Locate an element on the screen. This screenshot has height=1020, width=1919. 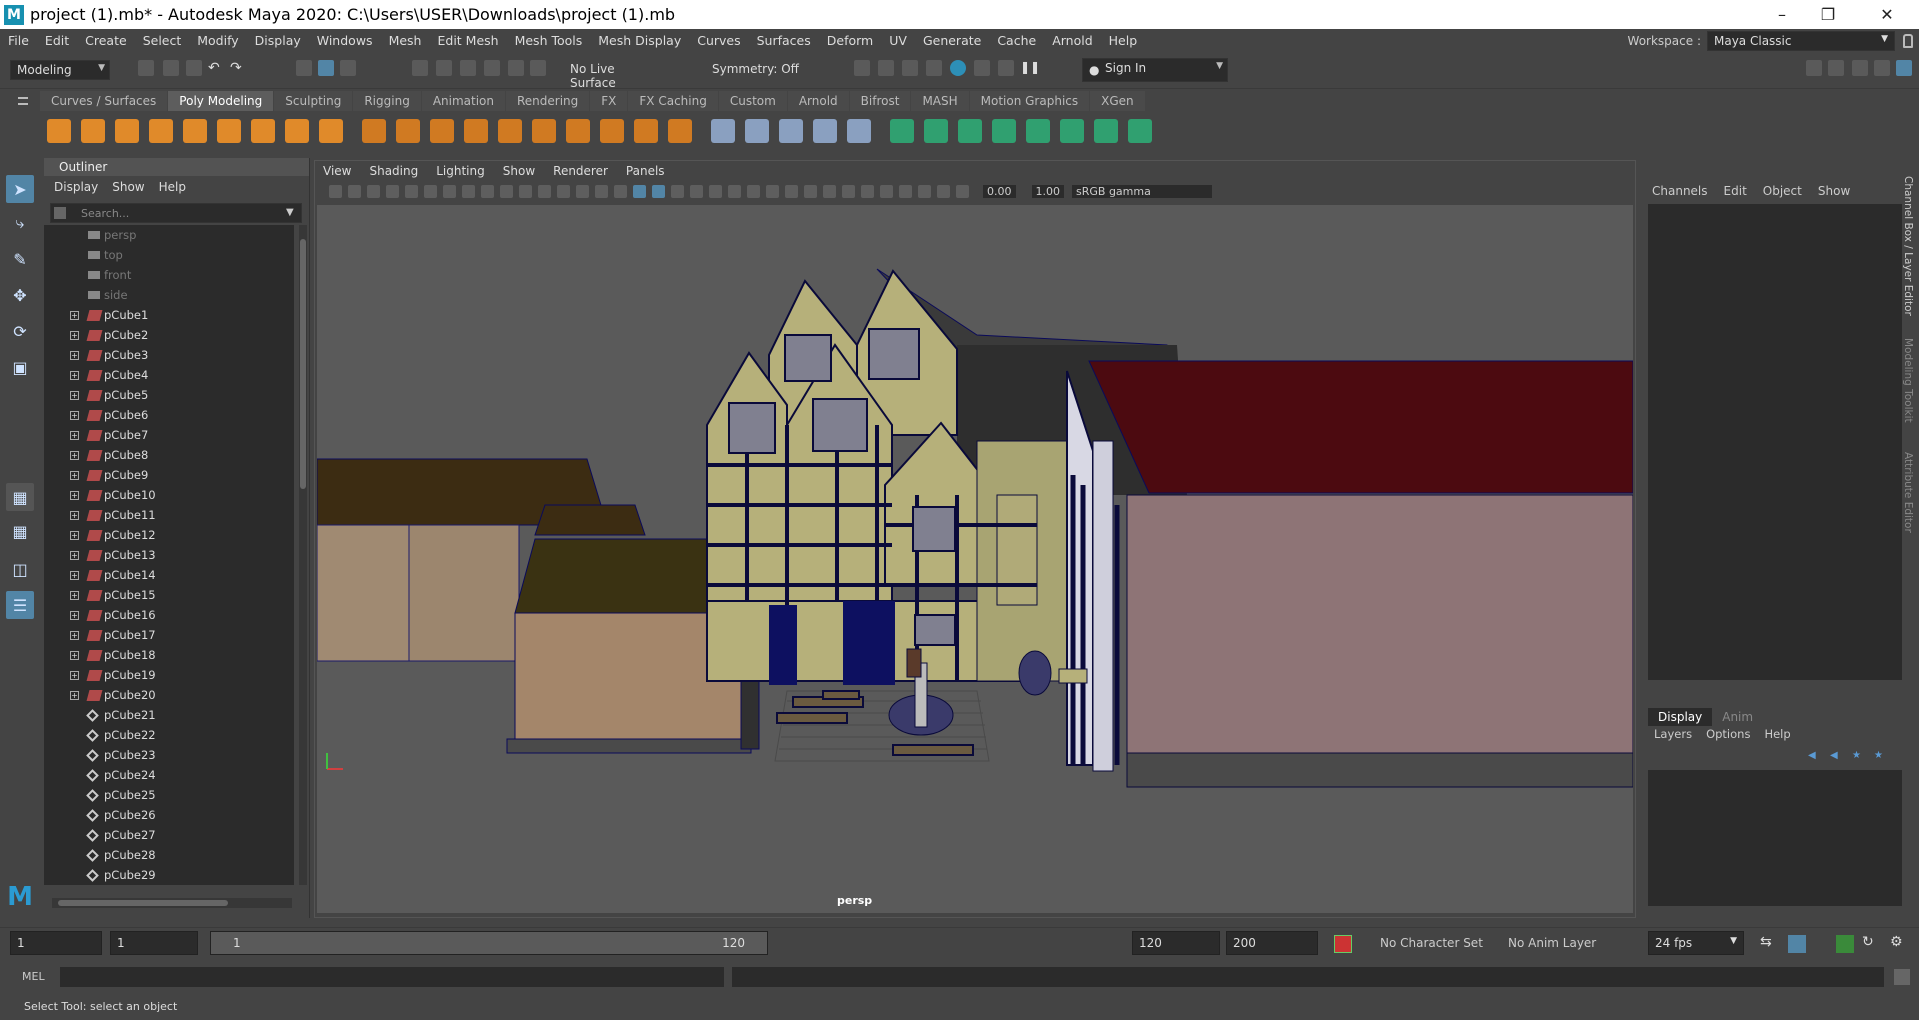
menu-curves: Curves is located at coordinates (718, 40).